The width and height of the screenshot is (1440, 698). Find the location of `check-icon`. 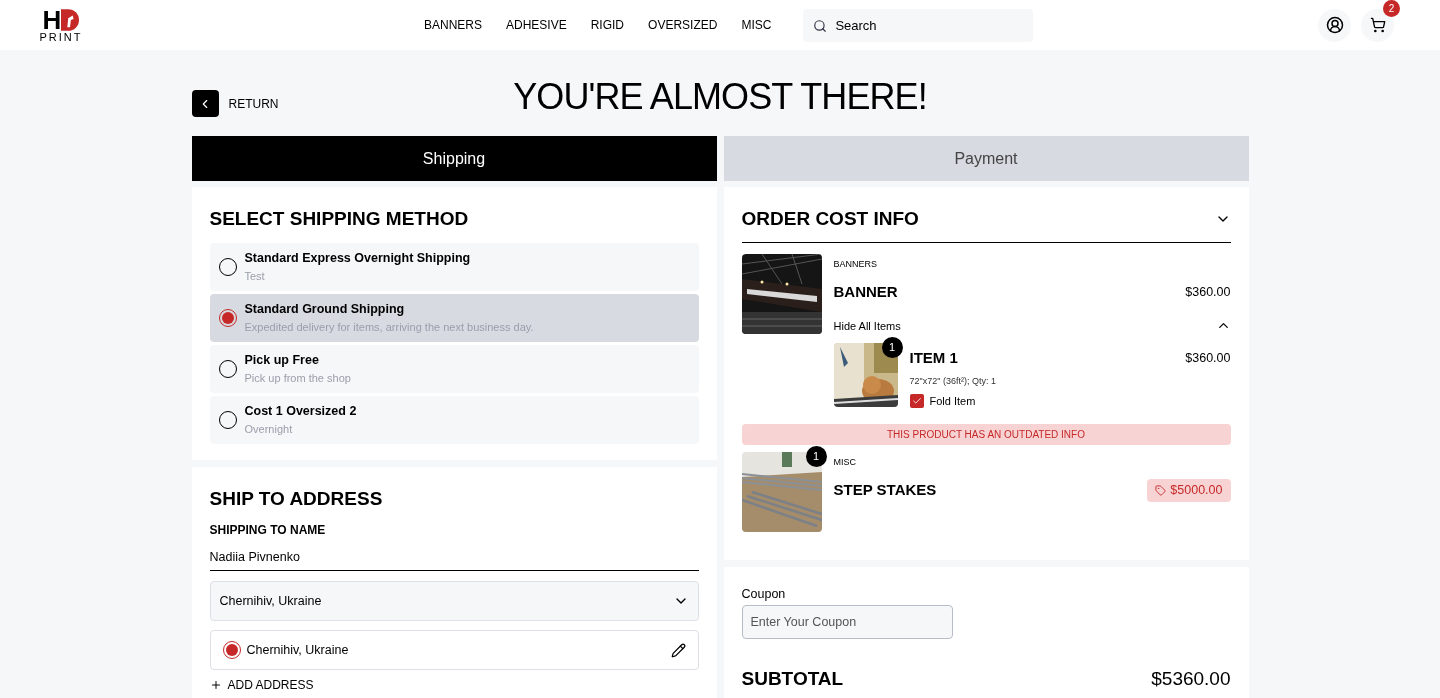

check-icon is located at coordinates (916, 401).